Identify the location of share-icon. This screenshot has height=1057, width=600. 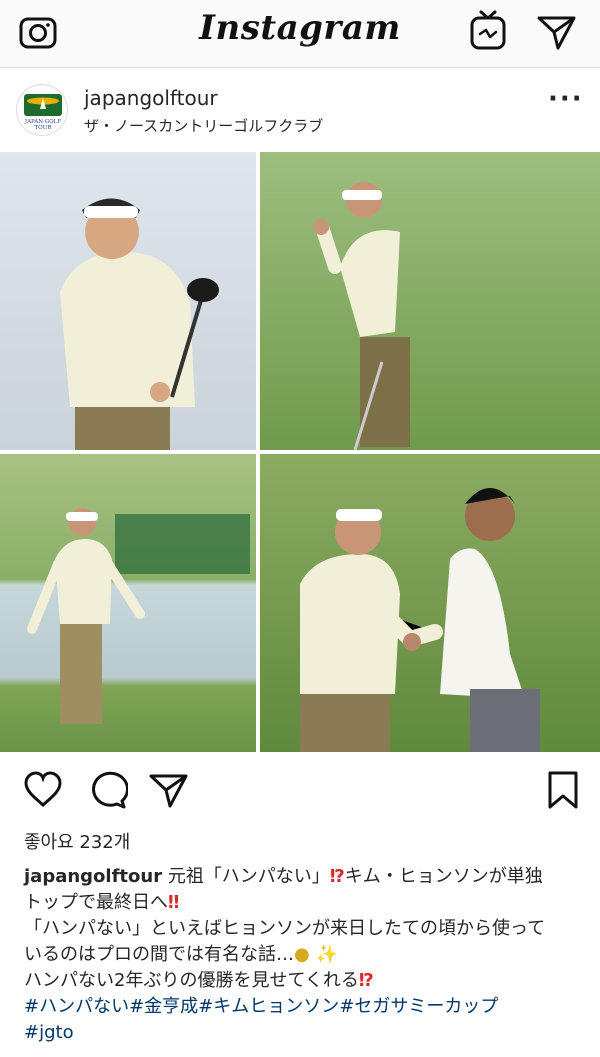
(169, 790).